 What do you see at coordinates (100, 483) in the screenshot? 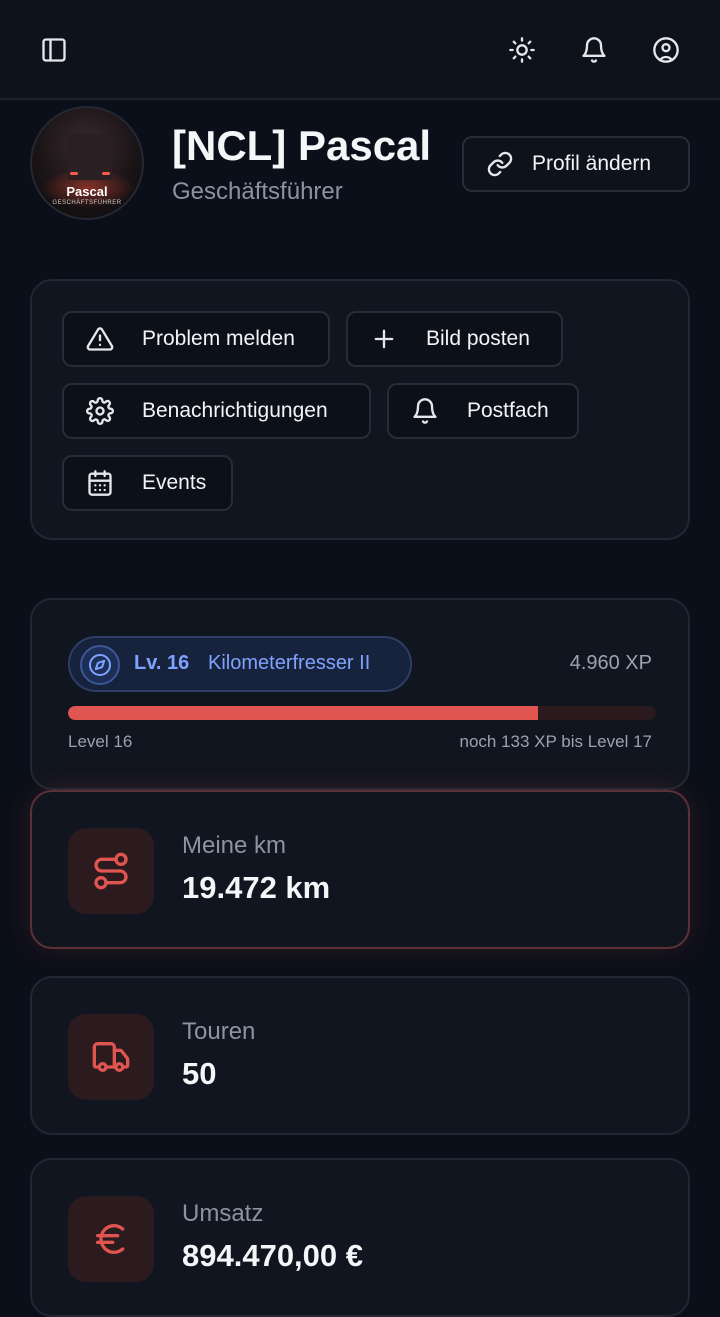
I see `calendar-icon` at bounding box center [100, 483].